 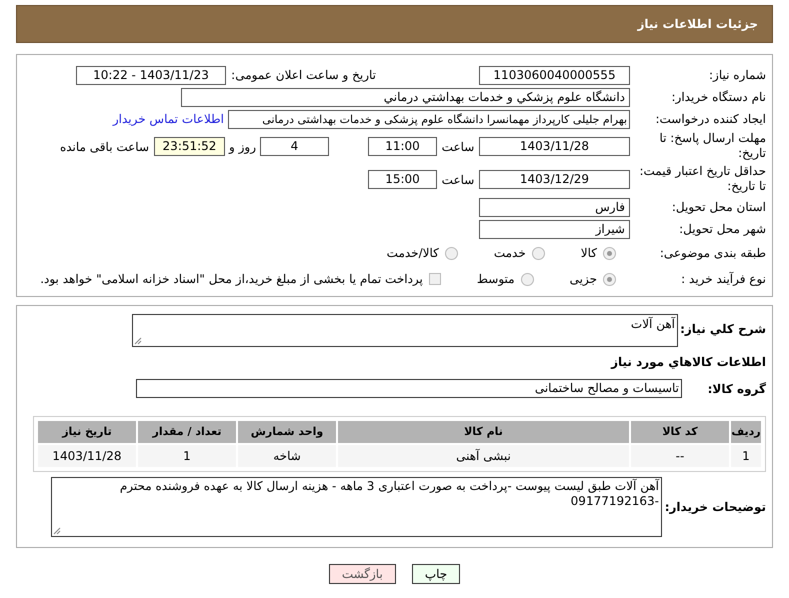 What do you see at coordinates (697, 24) in the screenshot?
I see `page-title: جزئیات اطلاعات نیاز` at bounding box center [697, 24].